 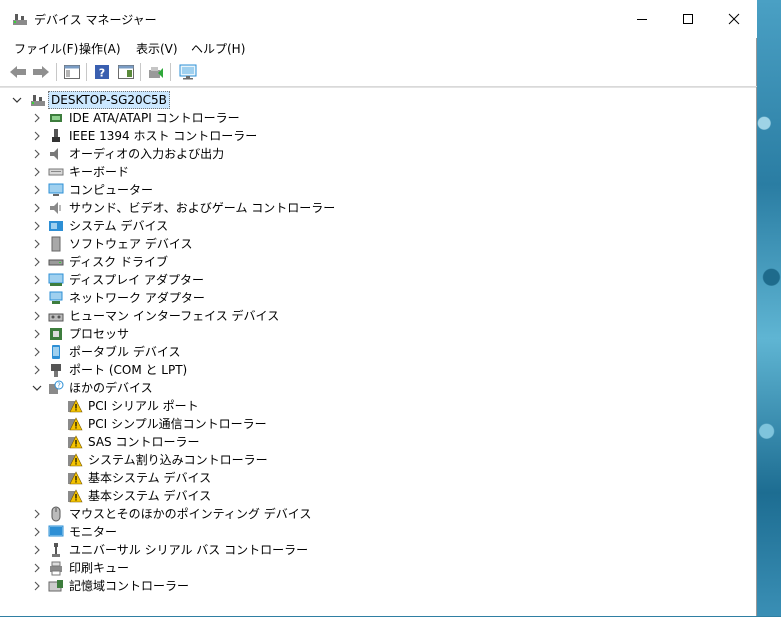 I want to click on back-button, so click(x=18, y=72).